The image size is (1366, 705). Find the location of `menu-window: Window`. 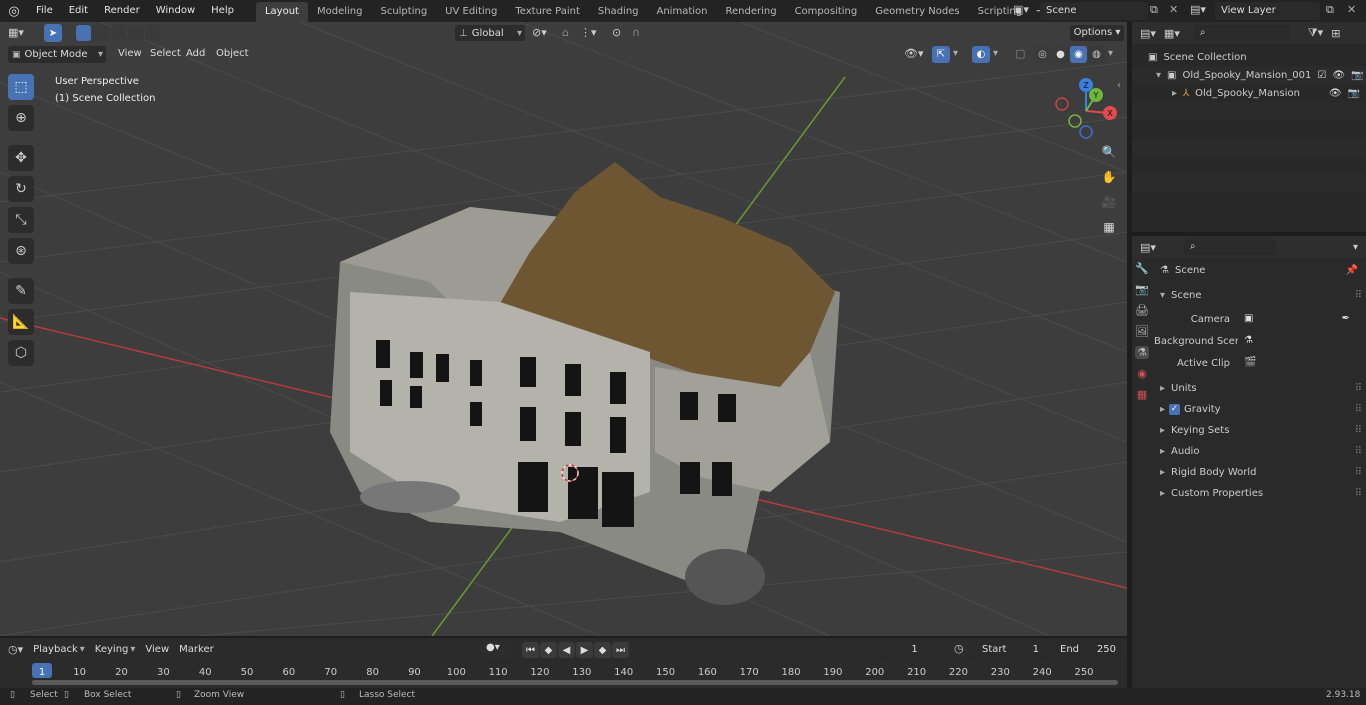

menu-window: Window is located at coordinates (175, 11).